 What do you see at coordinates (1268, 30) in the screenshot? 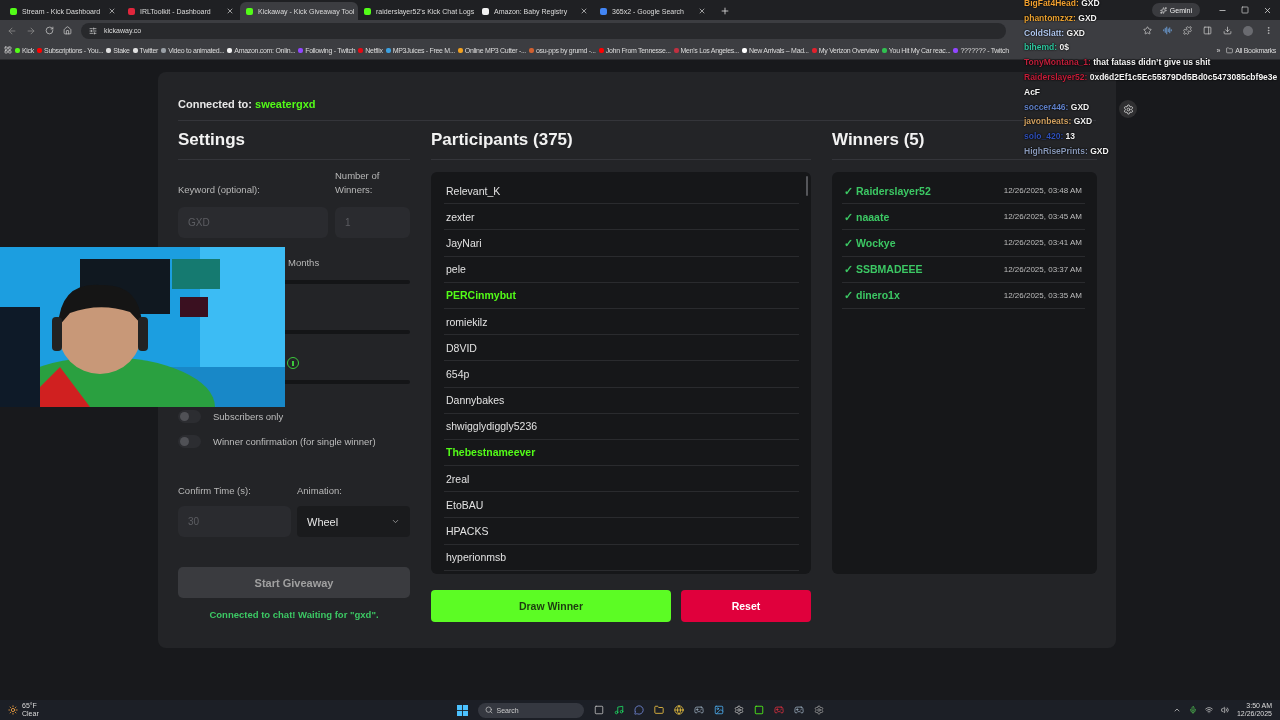
I see `menu-icon` at bounding box center [1268, 30].